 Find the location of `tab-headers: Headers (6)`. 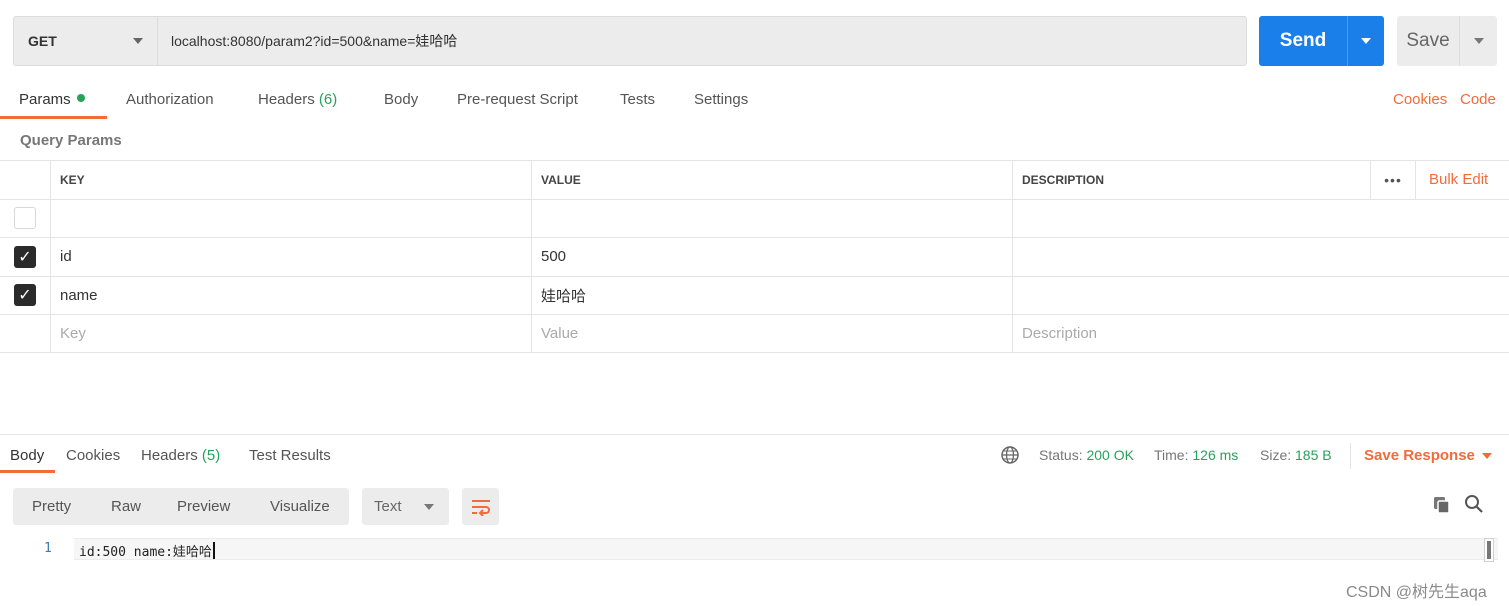

tab-headers: Headers (6) is located at coordinates (297, 99).